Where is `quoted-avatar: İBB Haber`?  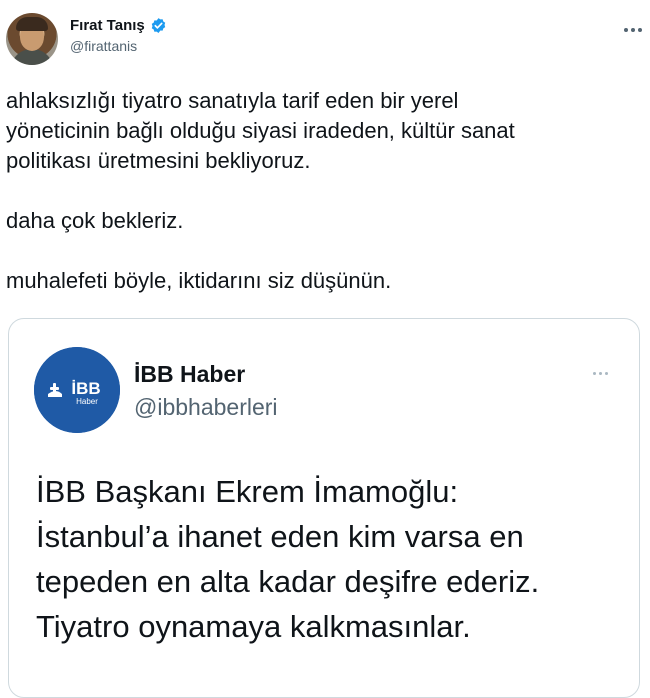 quoted-avatar: İBB Haber is located at coordinates (77, 390).